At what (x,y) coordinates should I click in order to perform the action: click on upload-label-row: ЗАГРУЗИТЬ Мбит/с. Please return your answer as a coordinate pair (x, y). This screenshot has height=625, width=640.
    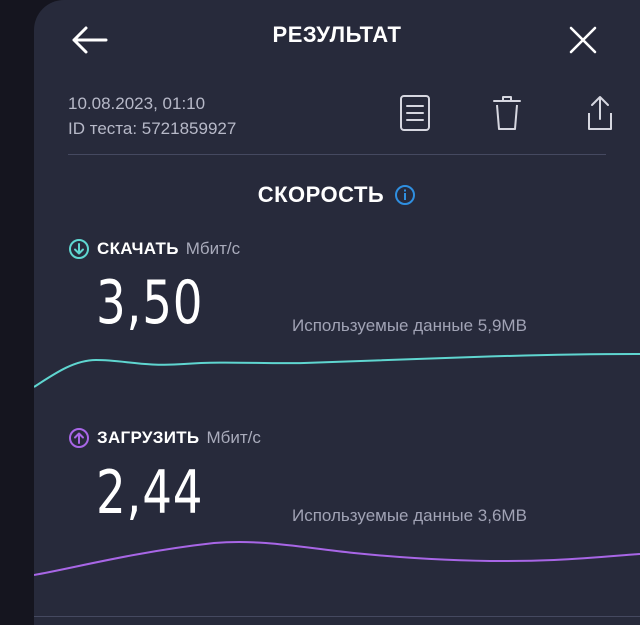
    Looking at the image, I should click on (164, 438).